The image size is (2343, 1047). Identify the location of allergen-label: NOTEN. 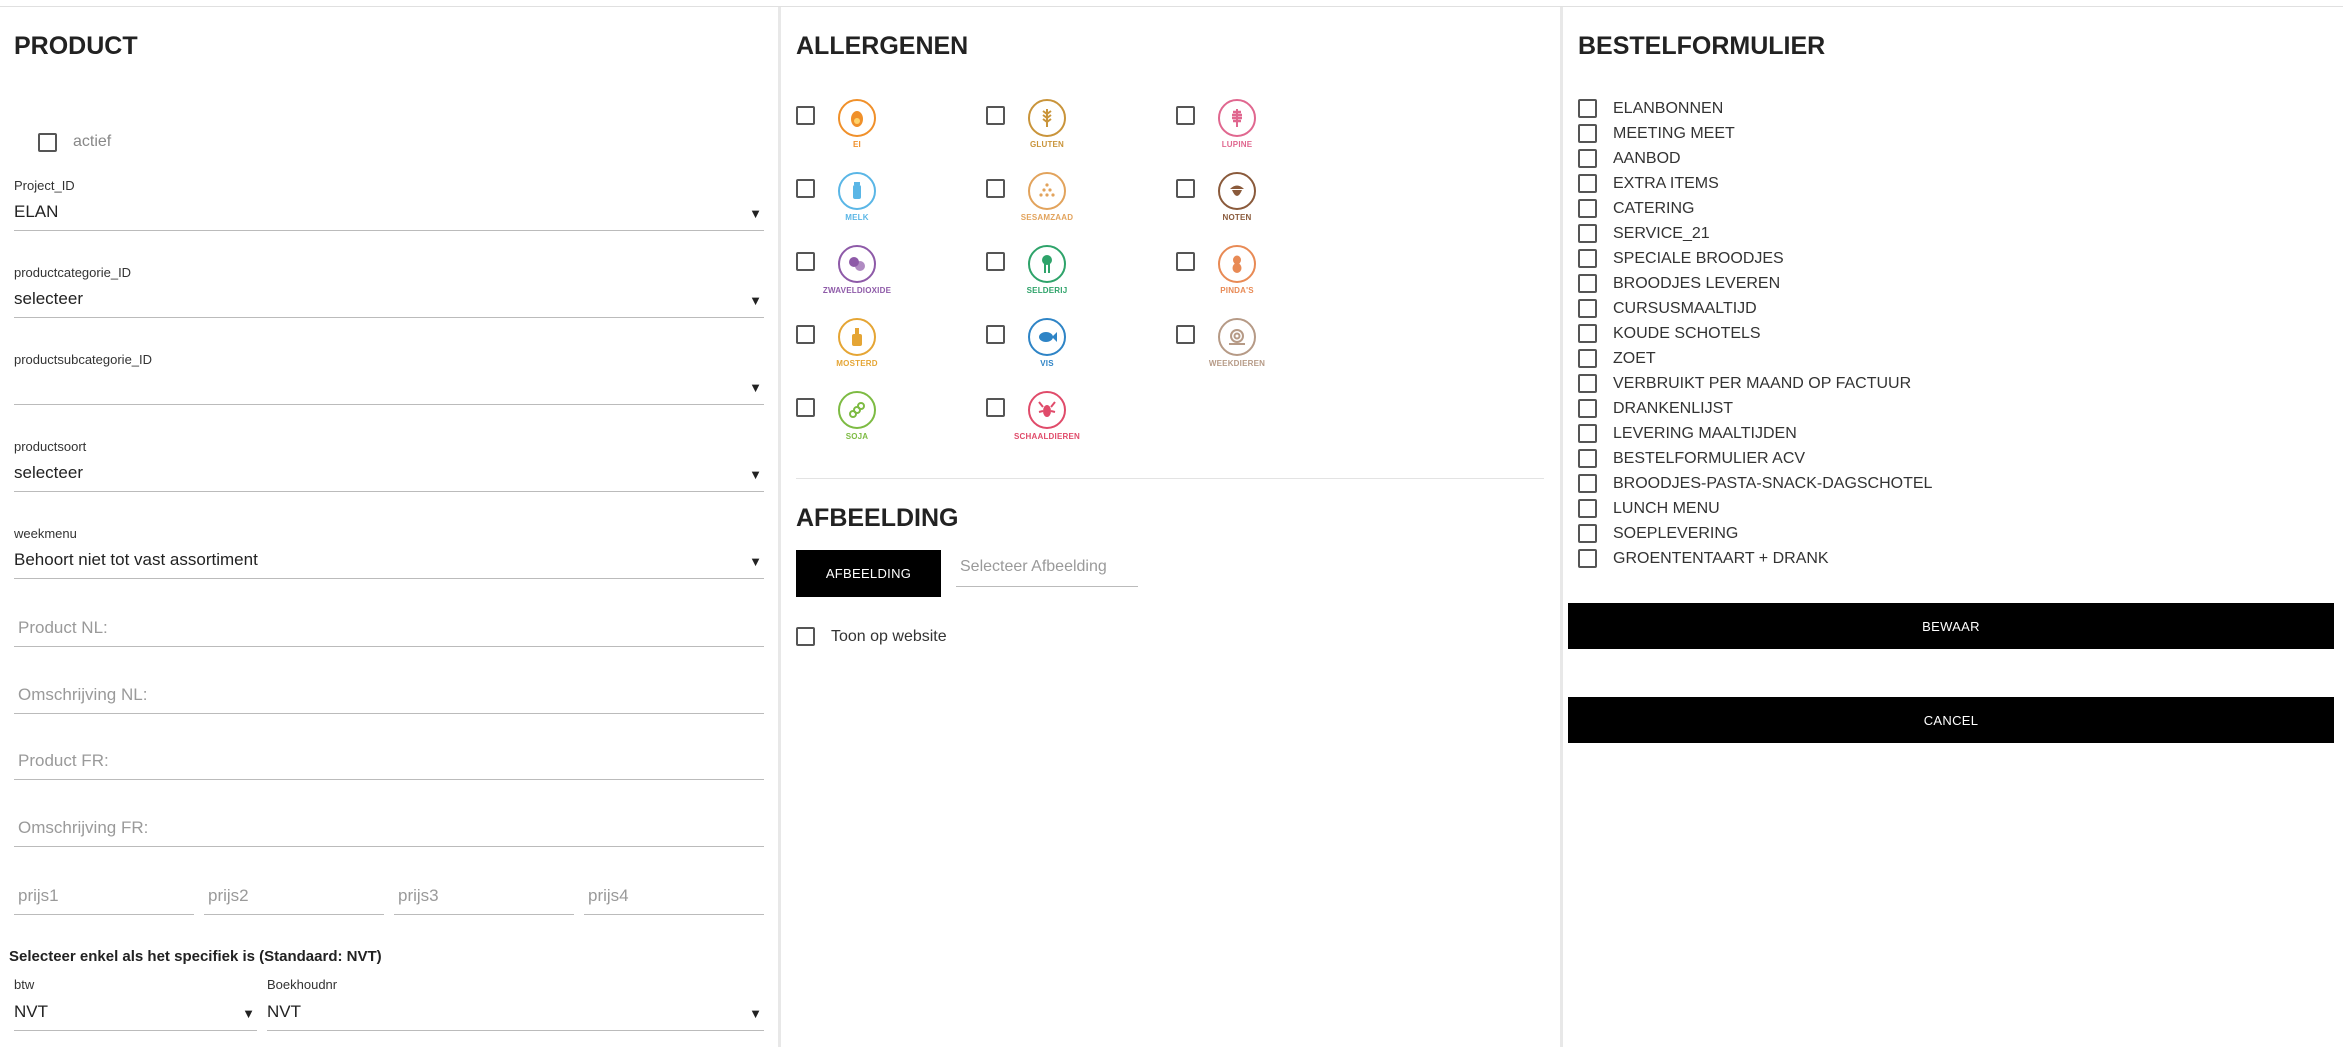
(1237, 217).